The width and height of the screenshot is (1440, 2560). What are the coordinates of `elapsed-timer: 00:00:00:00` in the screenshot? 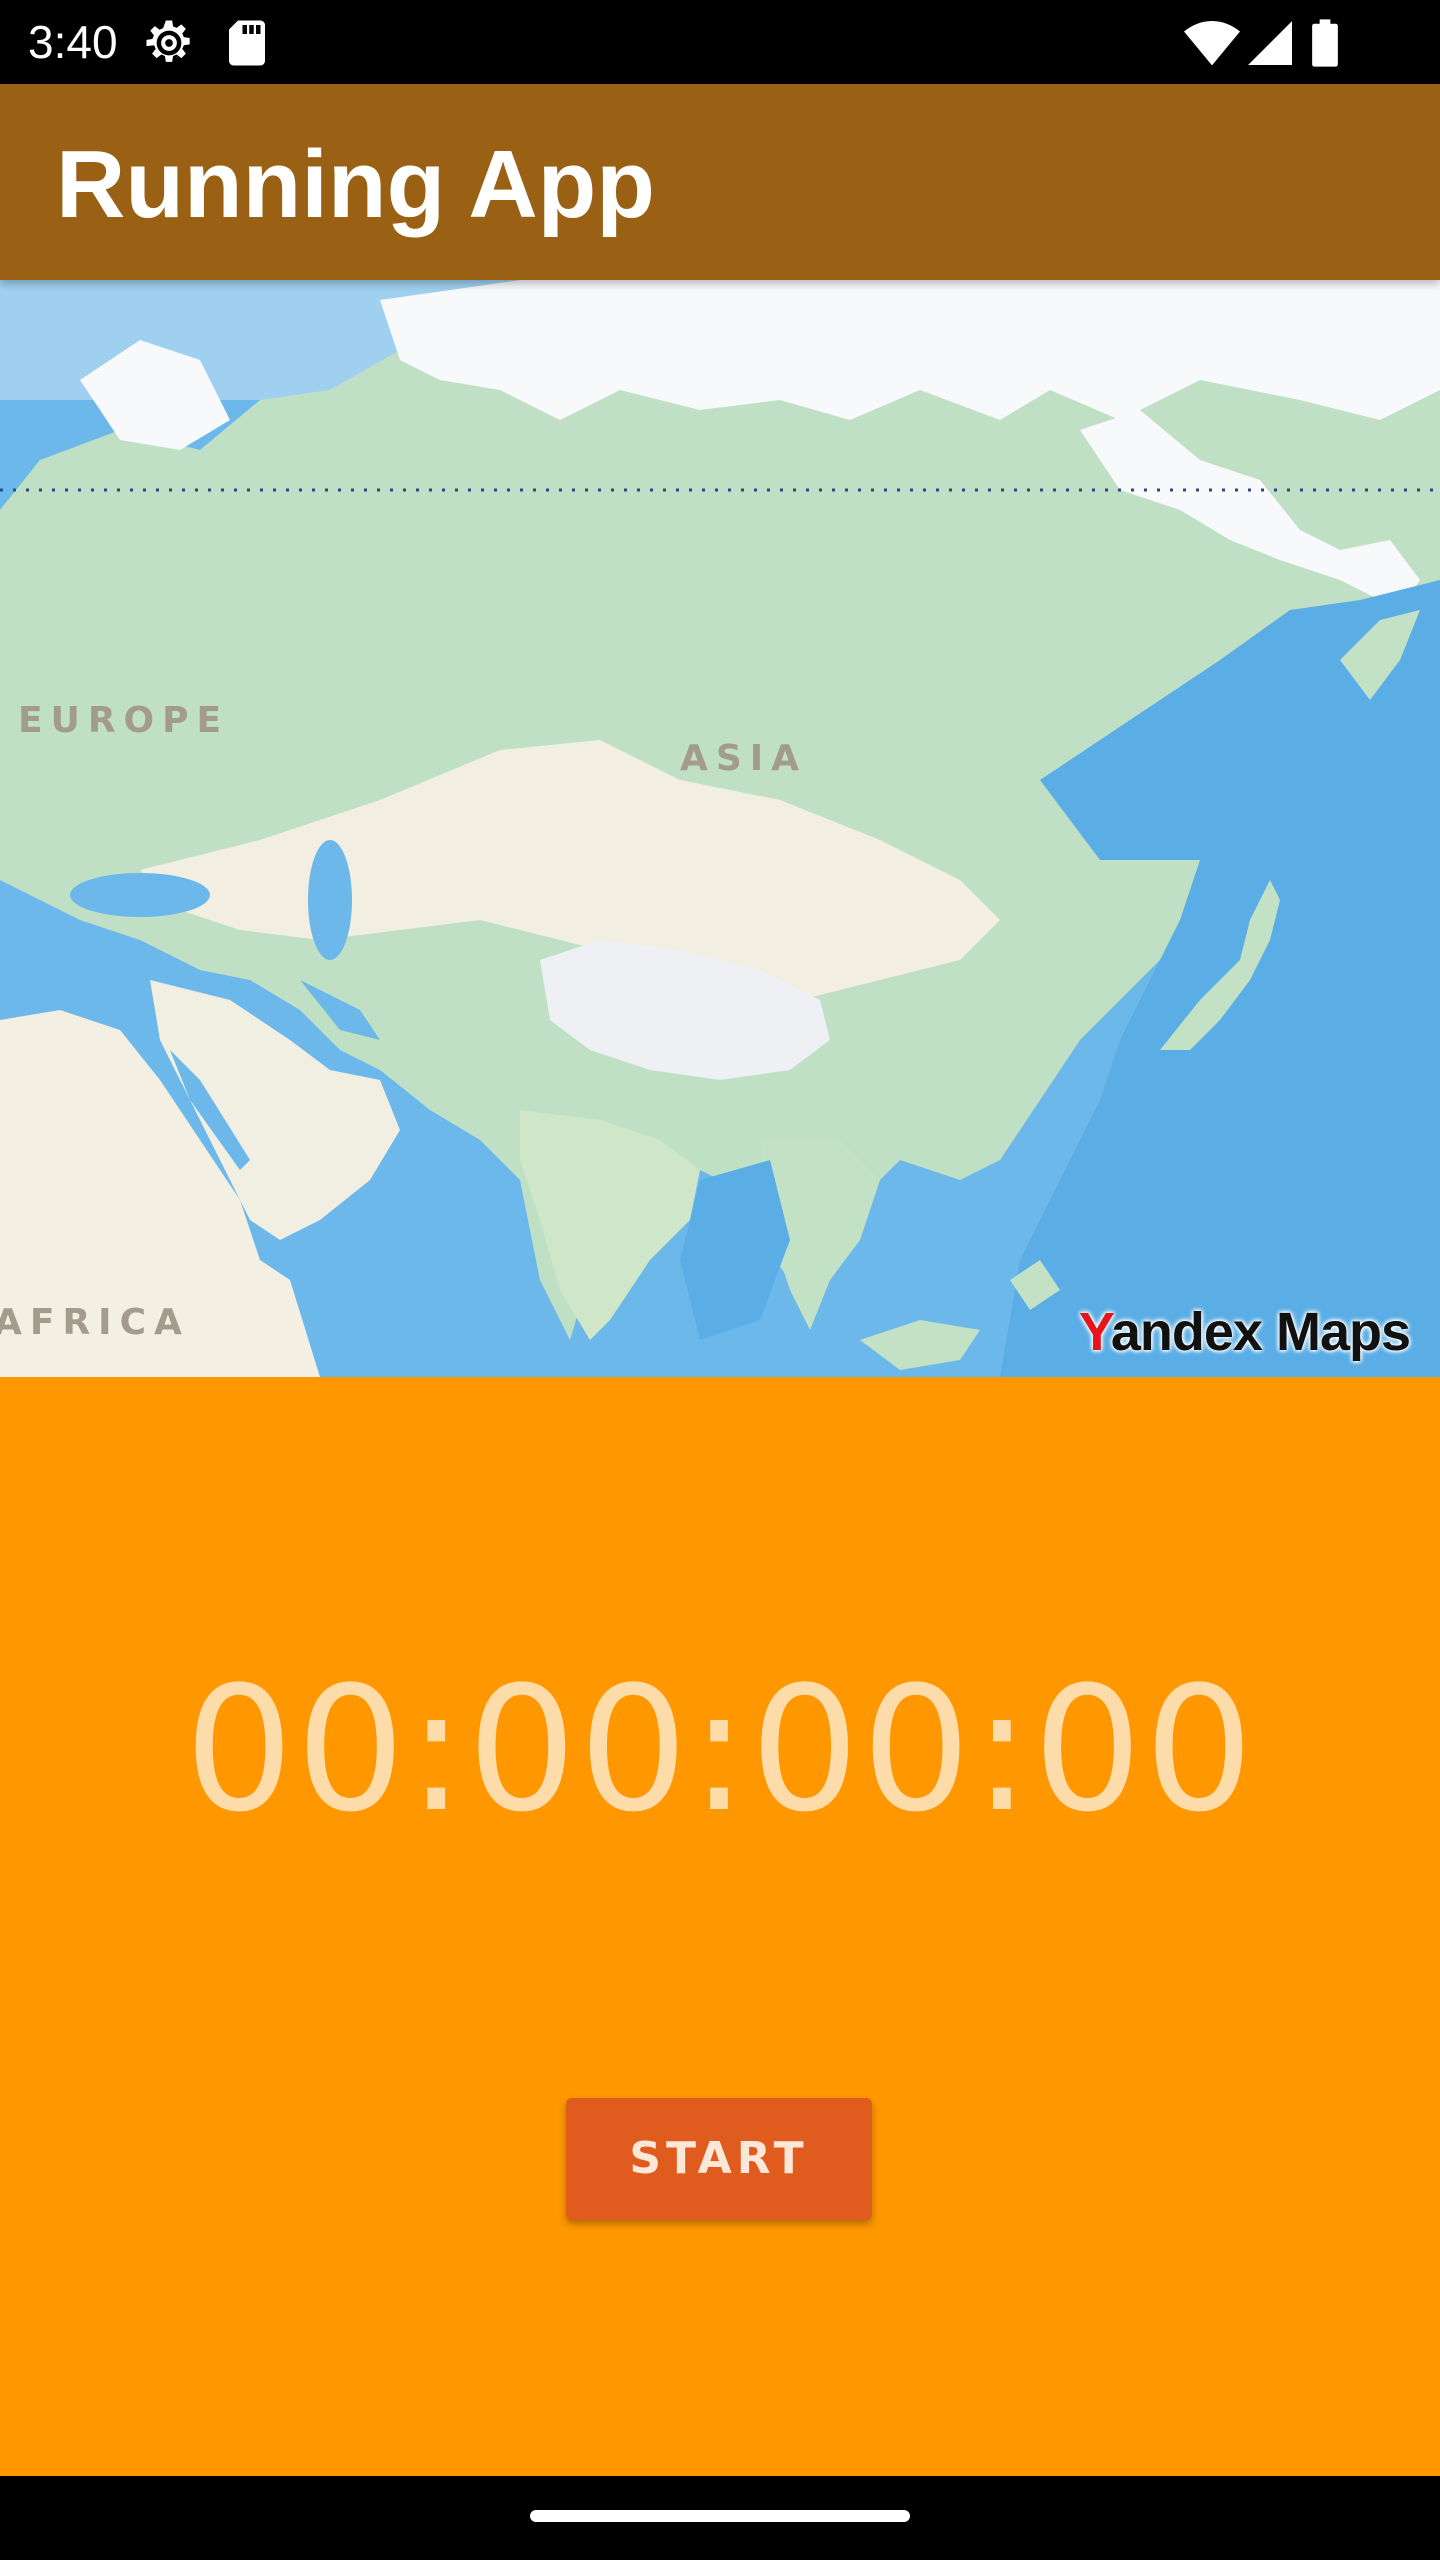 It's located at (720, 1749).